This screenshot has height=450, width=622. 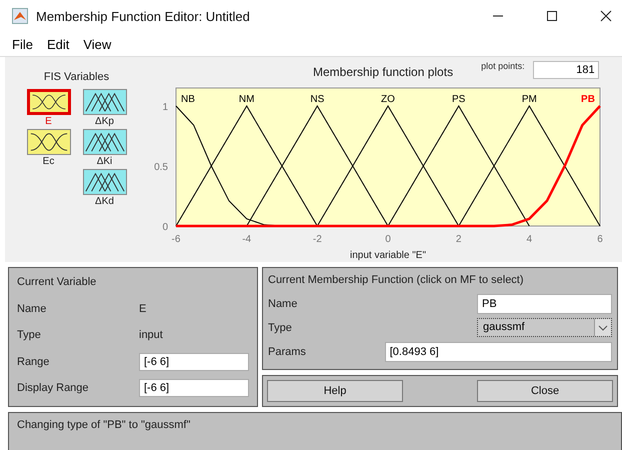 What do you see at coordinates (459, 239) in the screenshot?
I see `x-tick-label: 2` at bounding box center [459, 239].